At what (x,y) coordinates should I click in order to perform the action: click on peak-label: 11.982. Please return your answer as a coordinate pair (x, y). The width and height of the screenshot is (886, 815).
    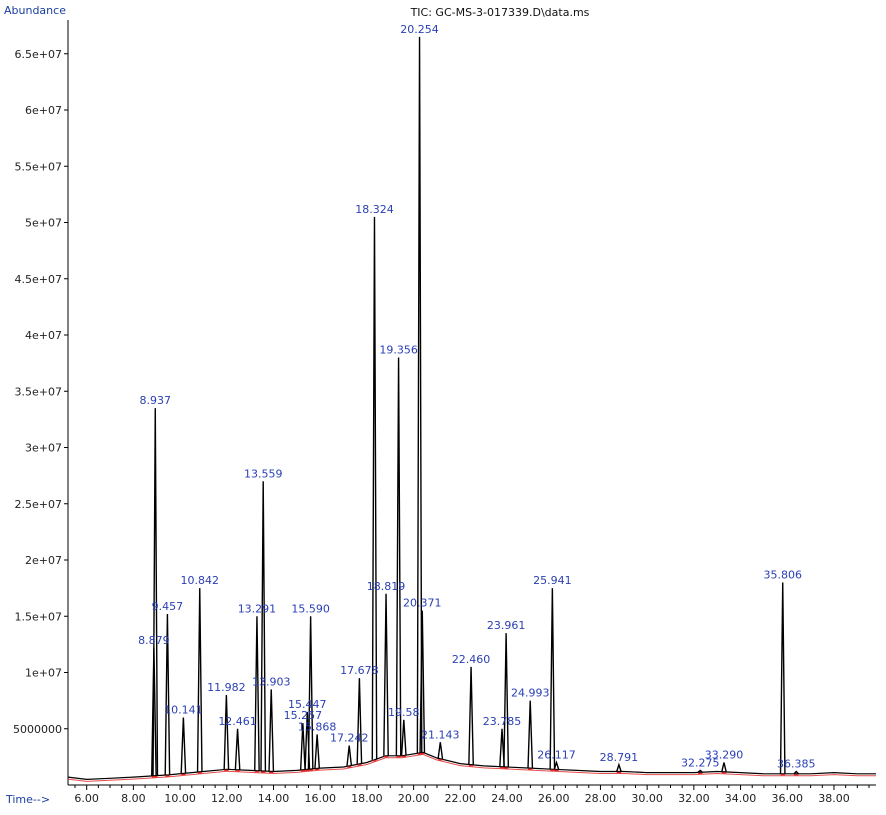
    Looking at the image, I should click on (226, 687).